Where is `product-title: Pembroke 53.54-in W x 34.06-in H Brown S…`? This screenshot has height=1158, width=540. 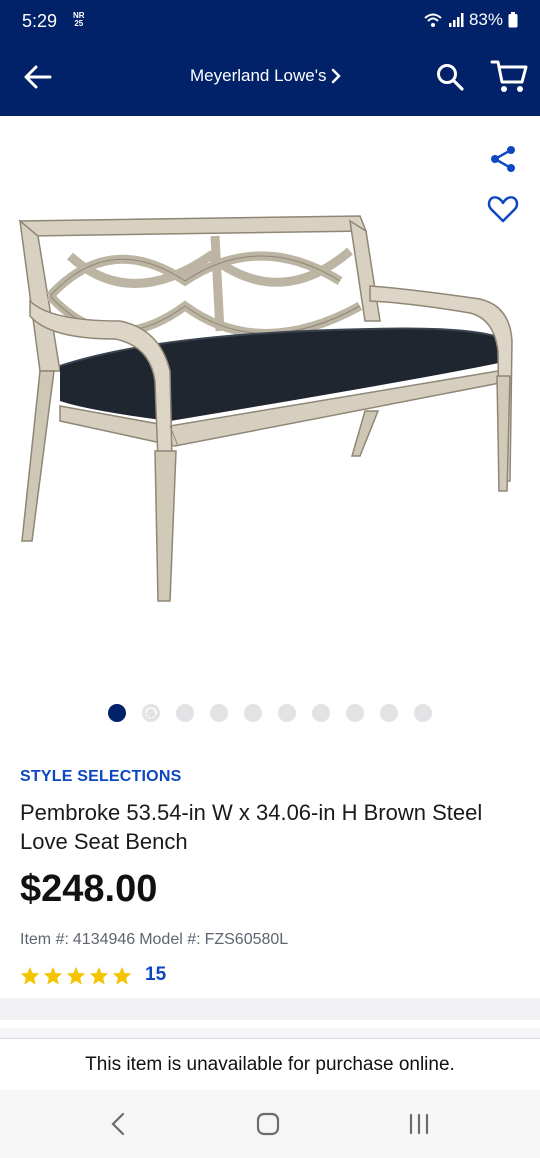 product-title: Pembroke 53.54-in W x 34.06-in H Brown S… is located at coordinates (251, 827).